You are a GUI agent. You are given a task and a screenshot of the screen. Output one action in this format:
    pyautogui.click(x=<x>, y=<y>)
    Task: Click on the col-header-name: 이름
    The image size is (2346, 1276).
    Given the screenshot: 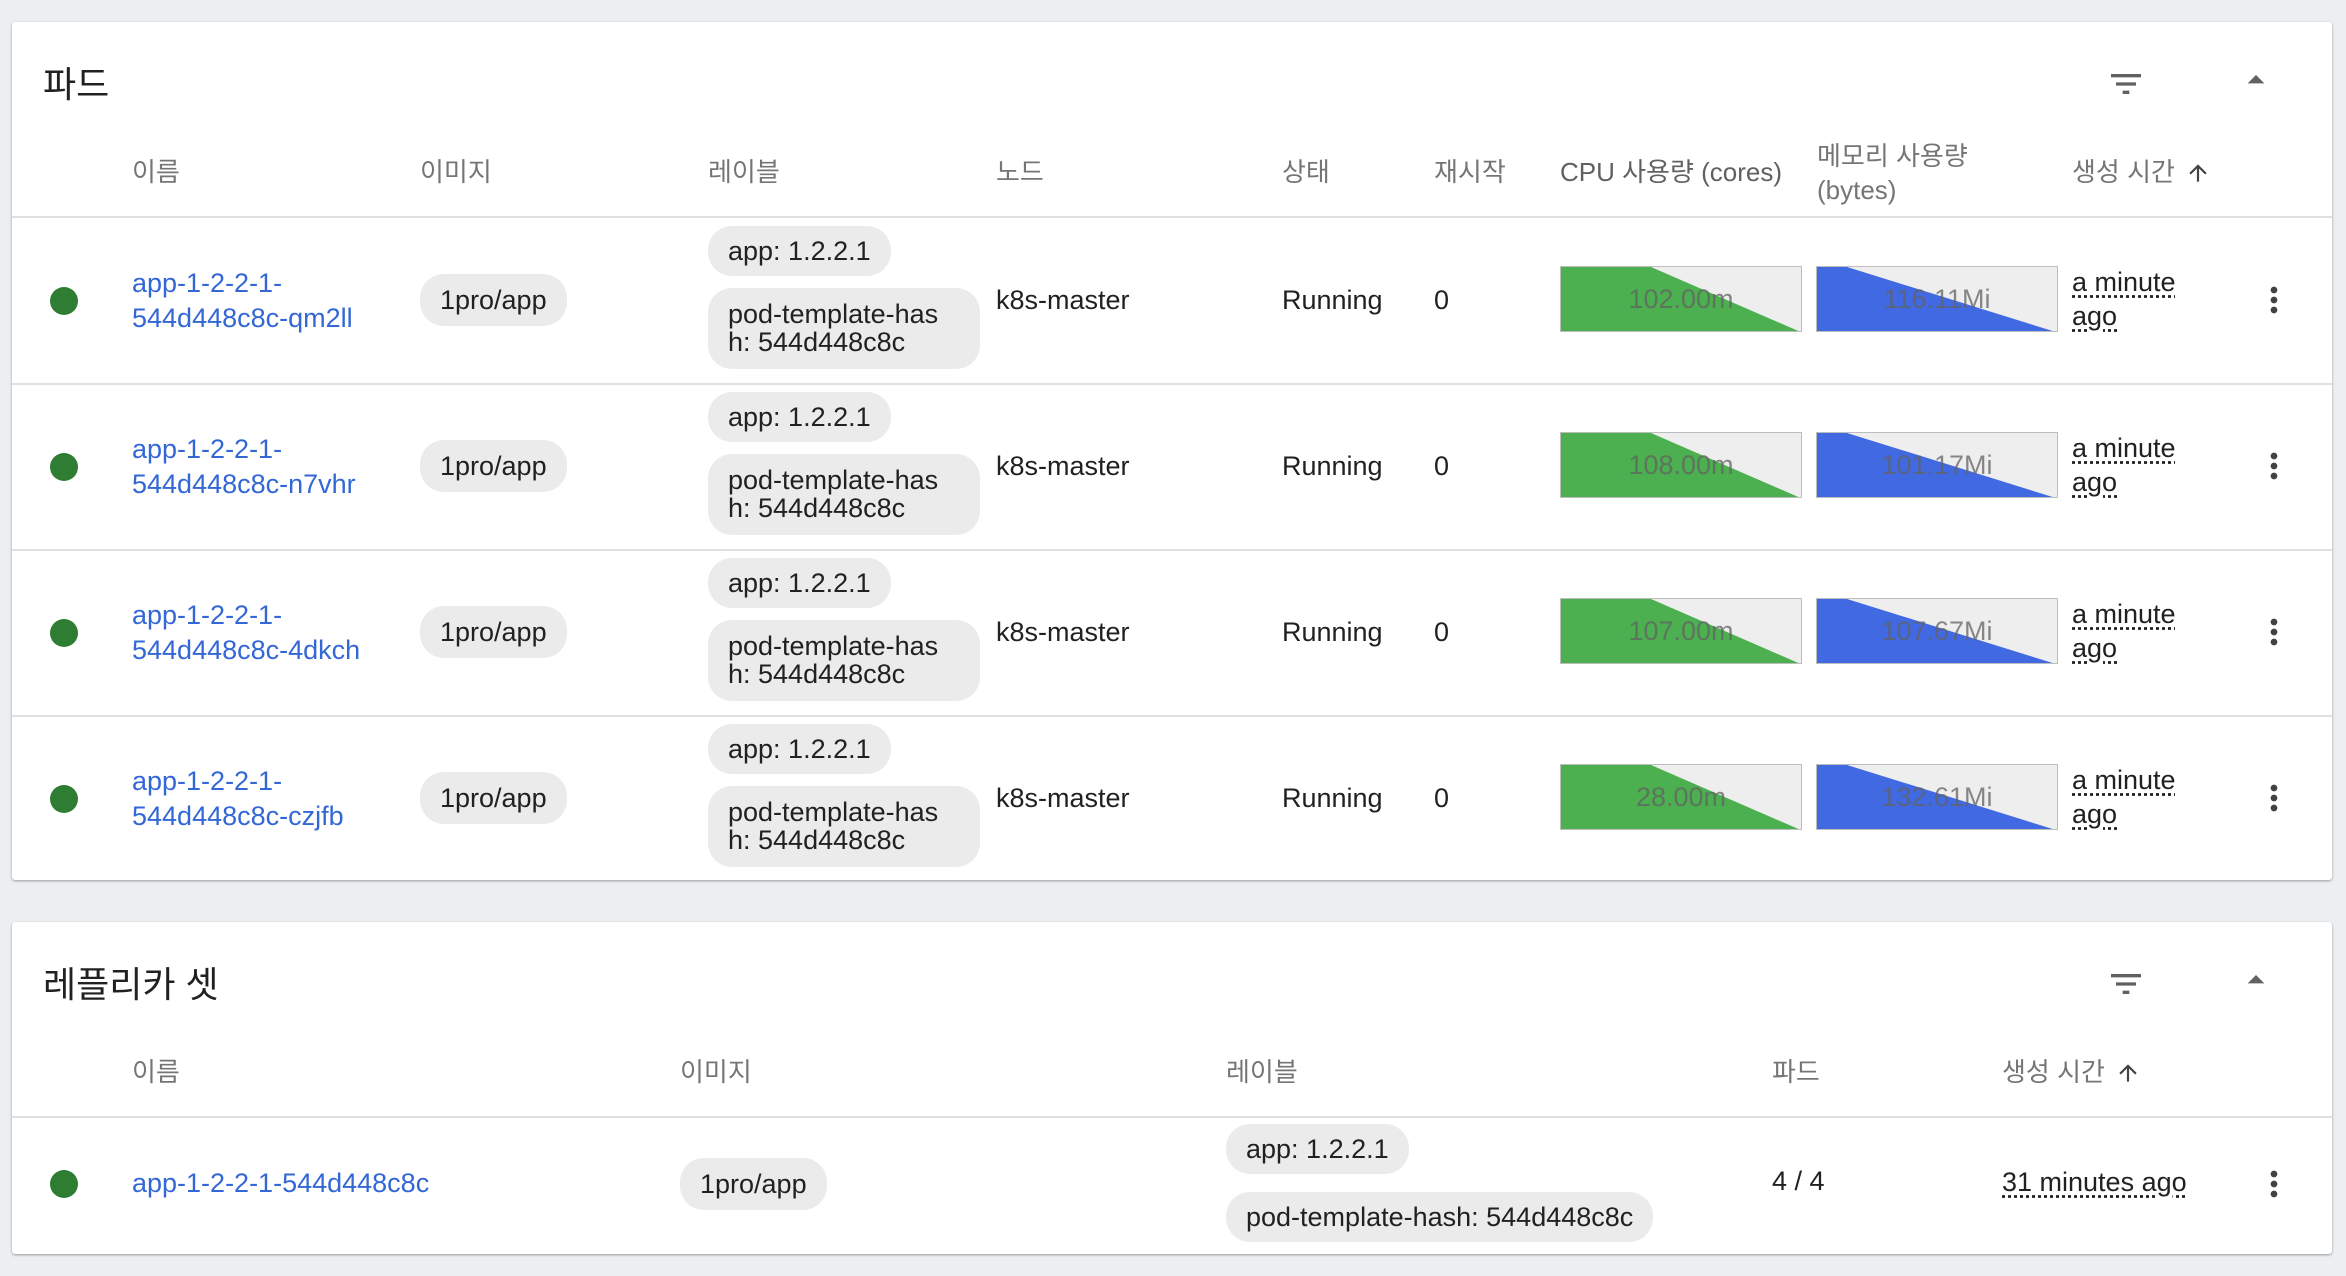 What is the action you would take?
    pyautogui.click(x=156, y=173)
    